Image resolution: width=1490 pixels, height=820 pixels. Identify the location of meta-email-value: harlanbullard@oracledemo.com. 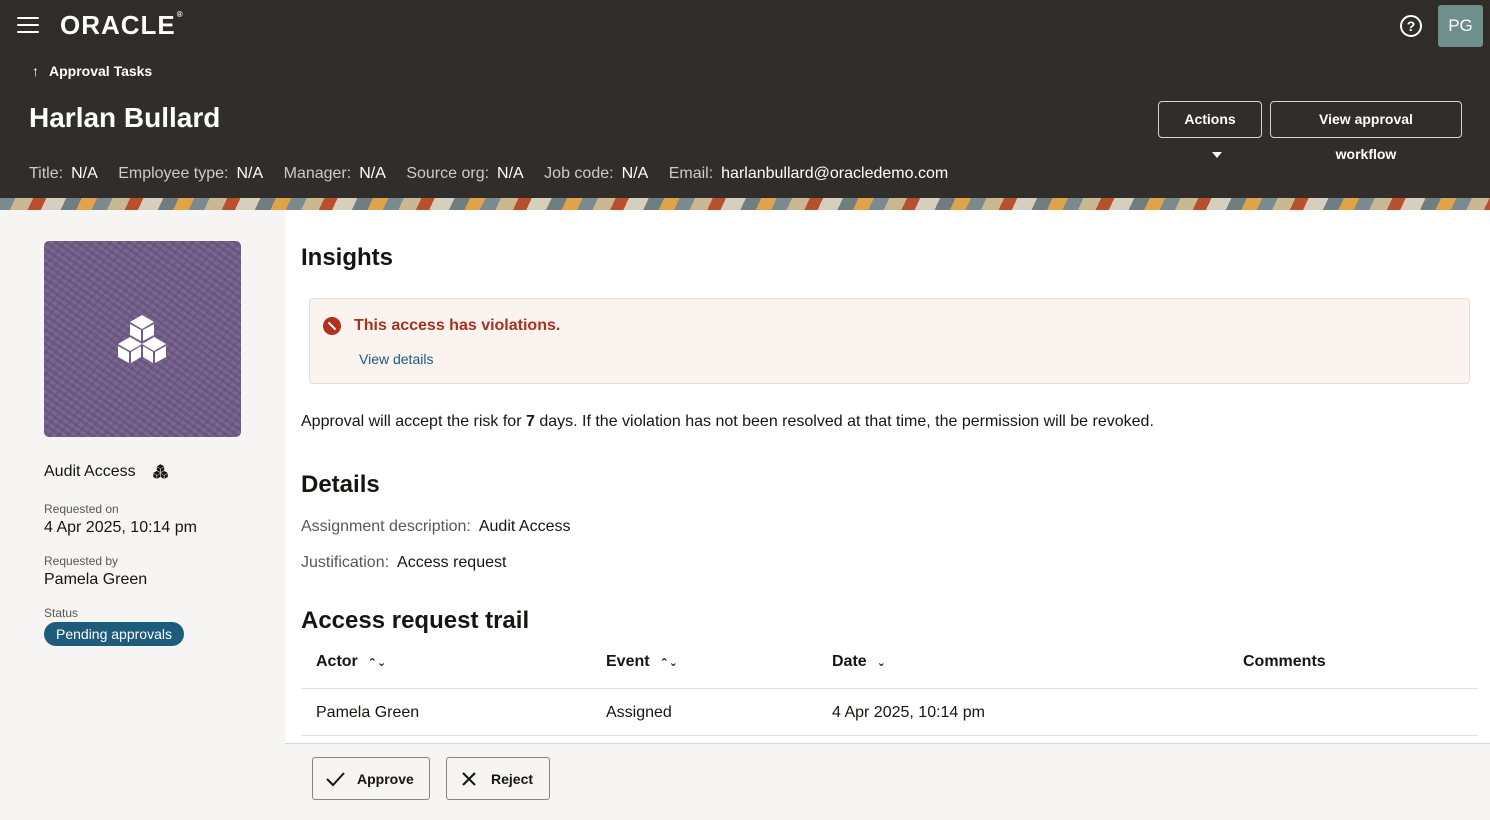
(835, 173).